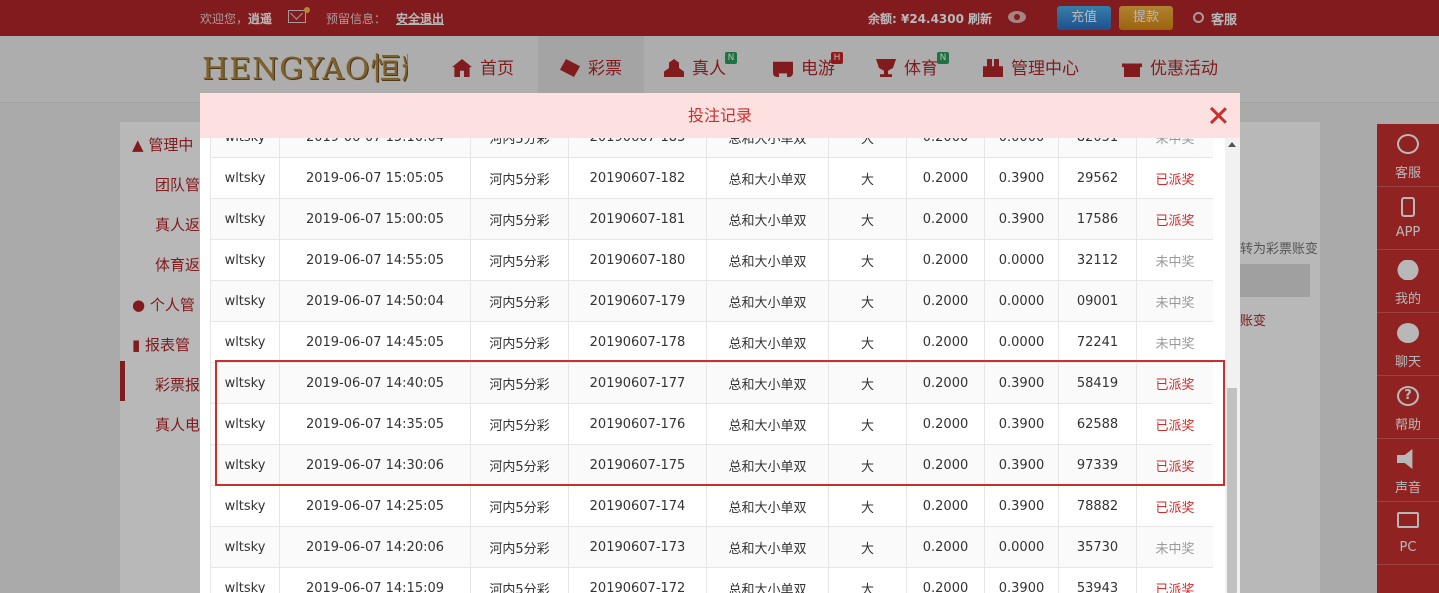 Image resolution: width=1439 pixels, height=593 pixels. What do you see at coordinates (1097, 301) in the screenshot?
I see `cell-draw-number: 09001` at bounding box center [1097, 301].